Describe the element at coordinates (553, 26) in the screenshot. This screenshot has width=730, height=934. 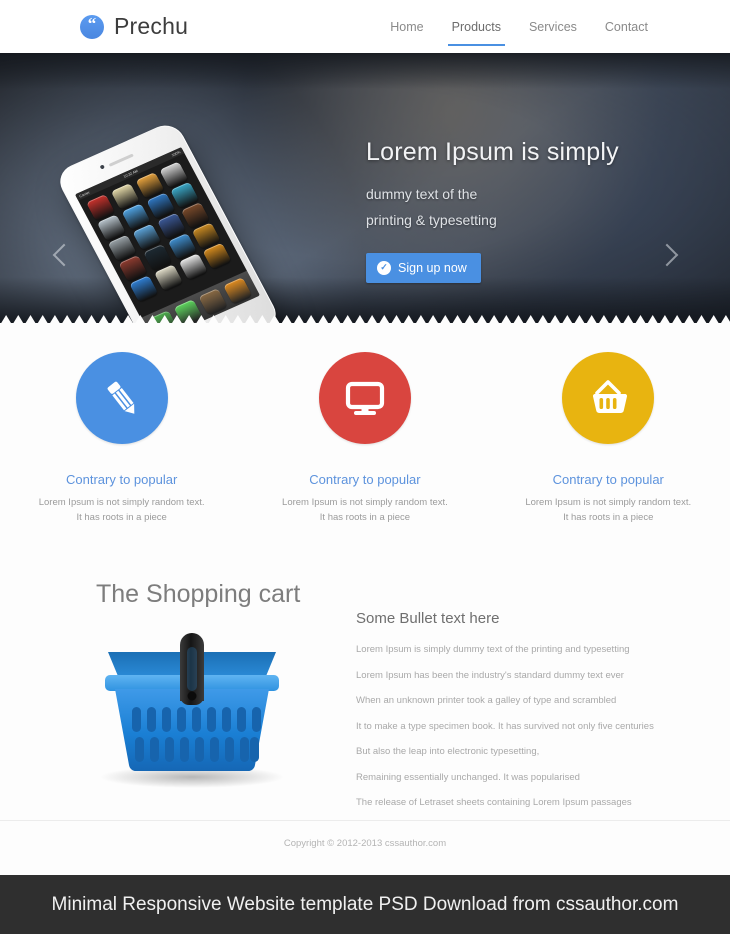
I see `nav-item-services: Services` at that location.